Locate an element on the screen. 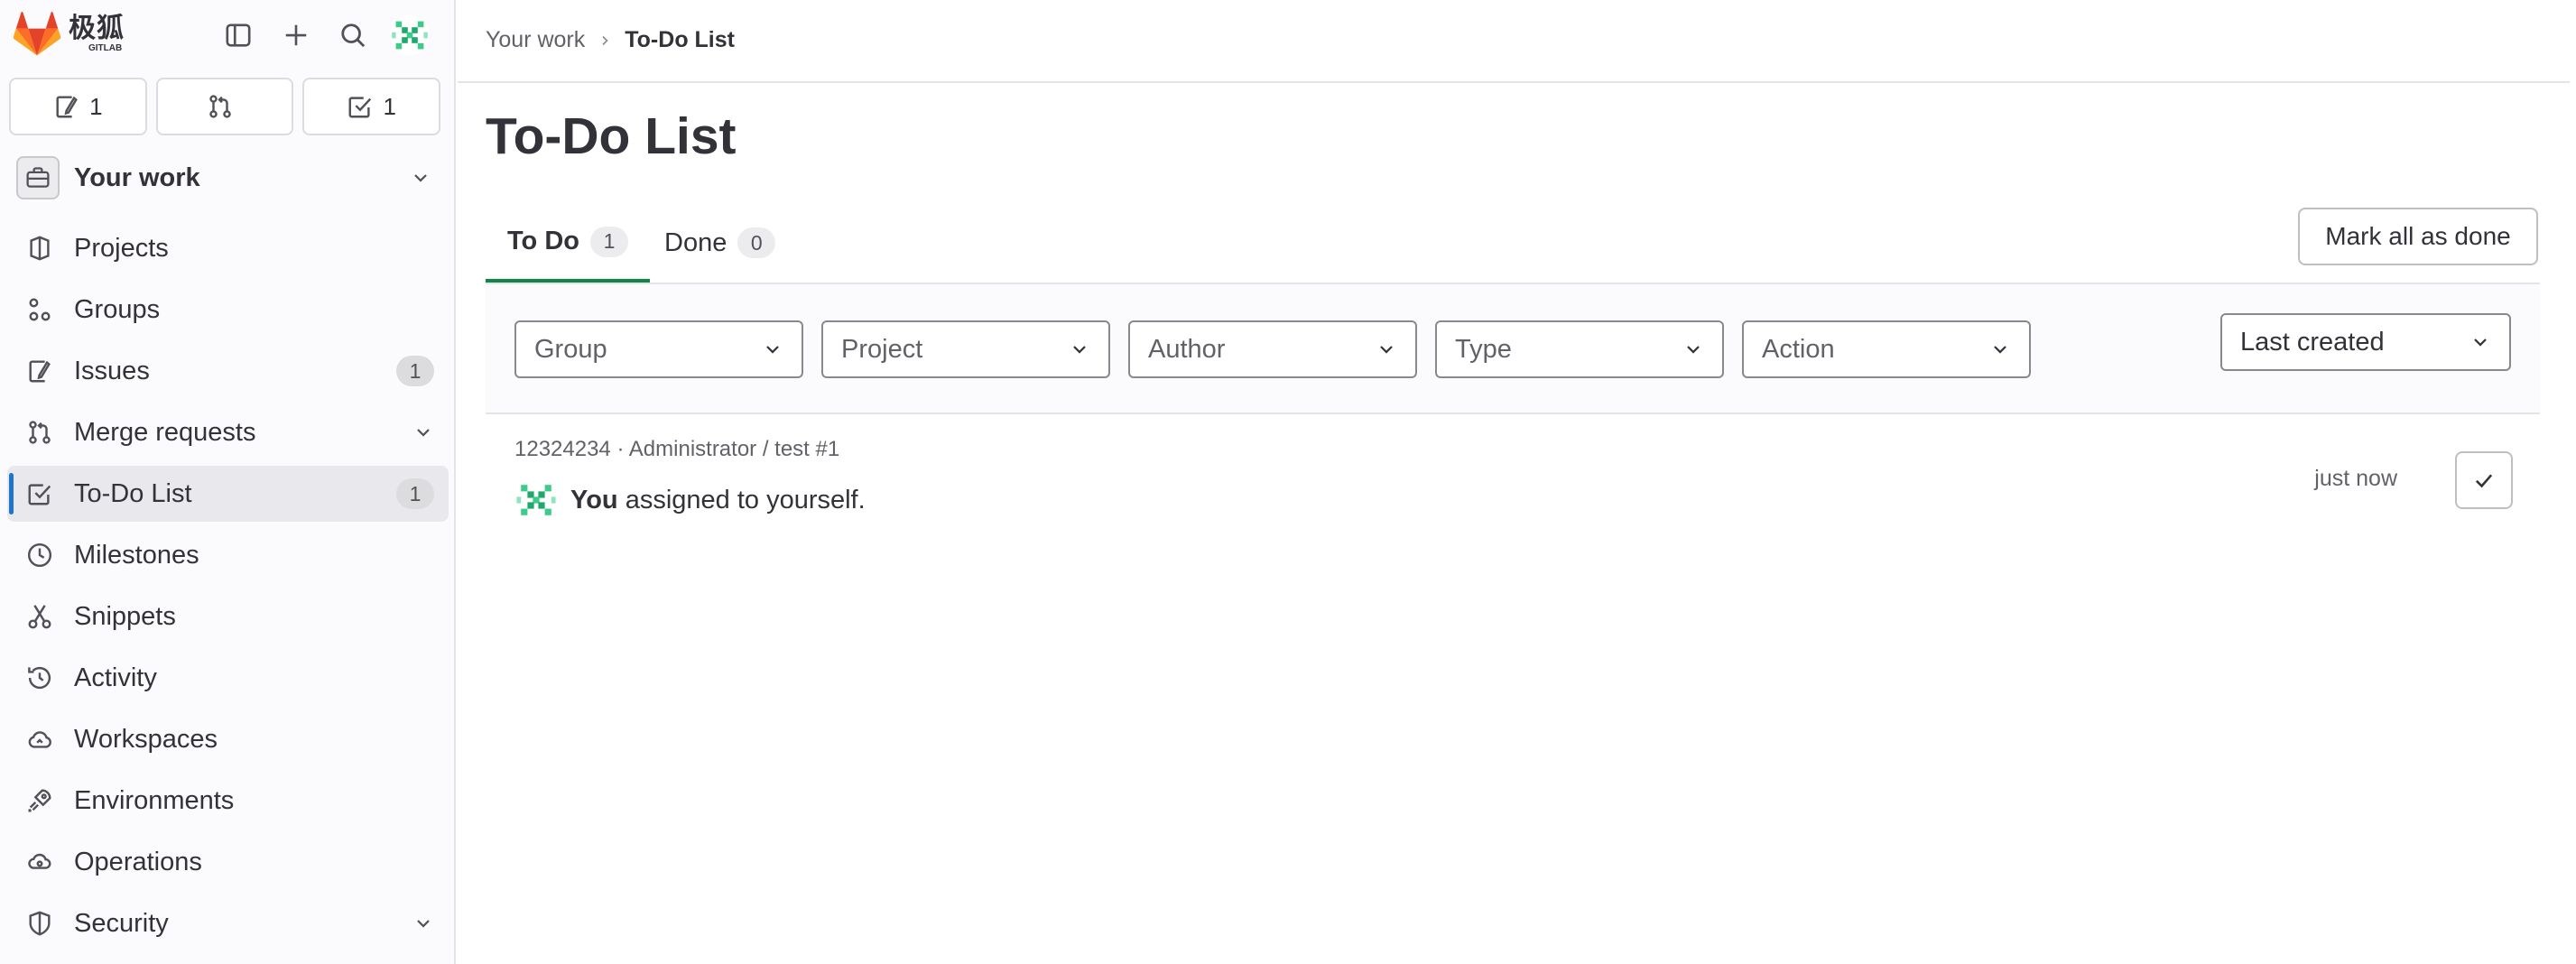  cloud-icon is located at coordinates (40, 740).